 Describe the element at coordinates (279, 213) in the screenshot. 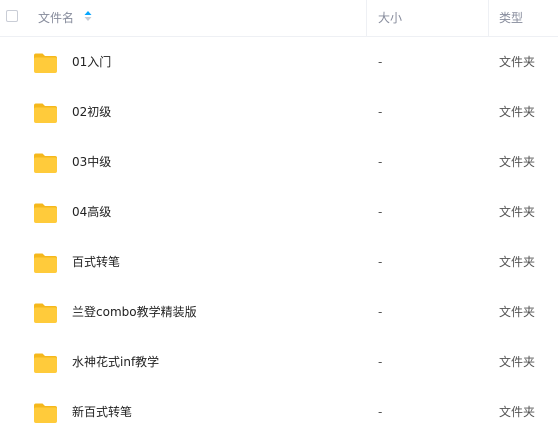

I see `file-row: 04高级 - 文件夹` at that location.